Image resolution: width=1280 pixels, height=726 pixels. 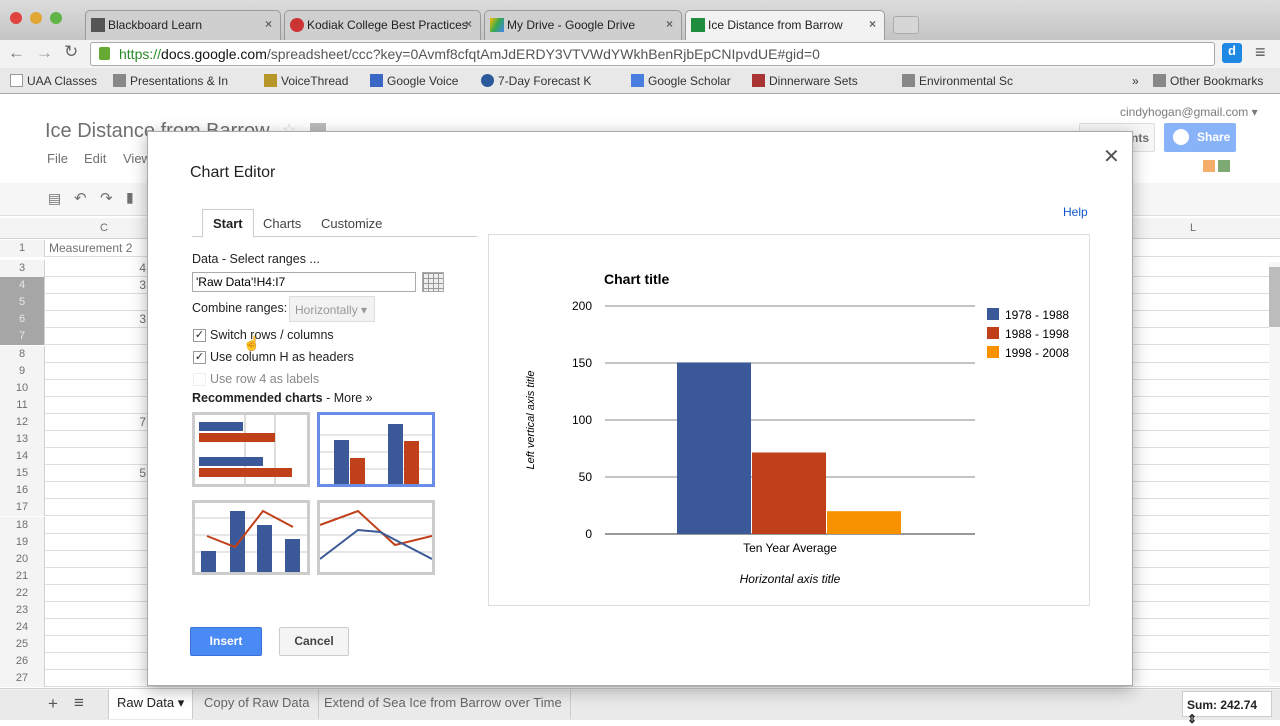 I want to click on recommended-bar-chart-thumbnail, so click(x=251, y=449).